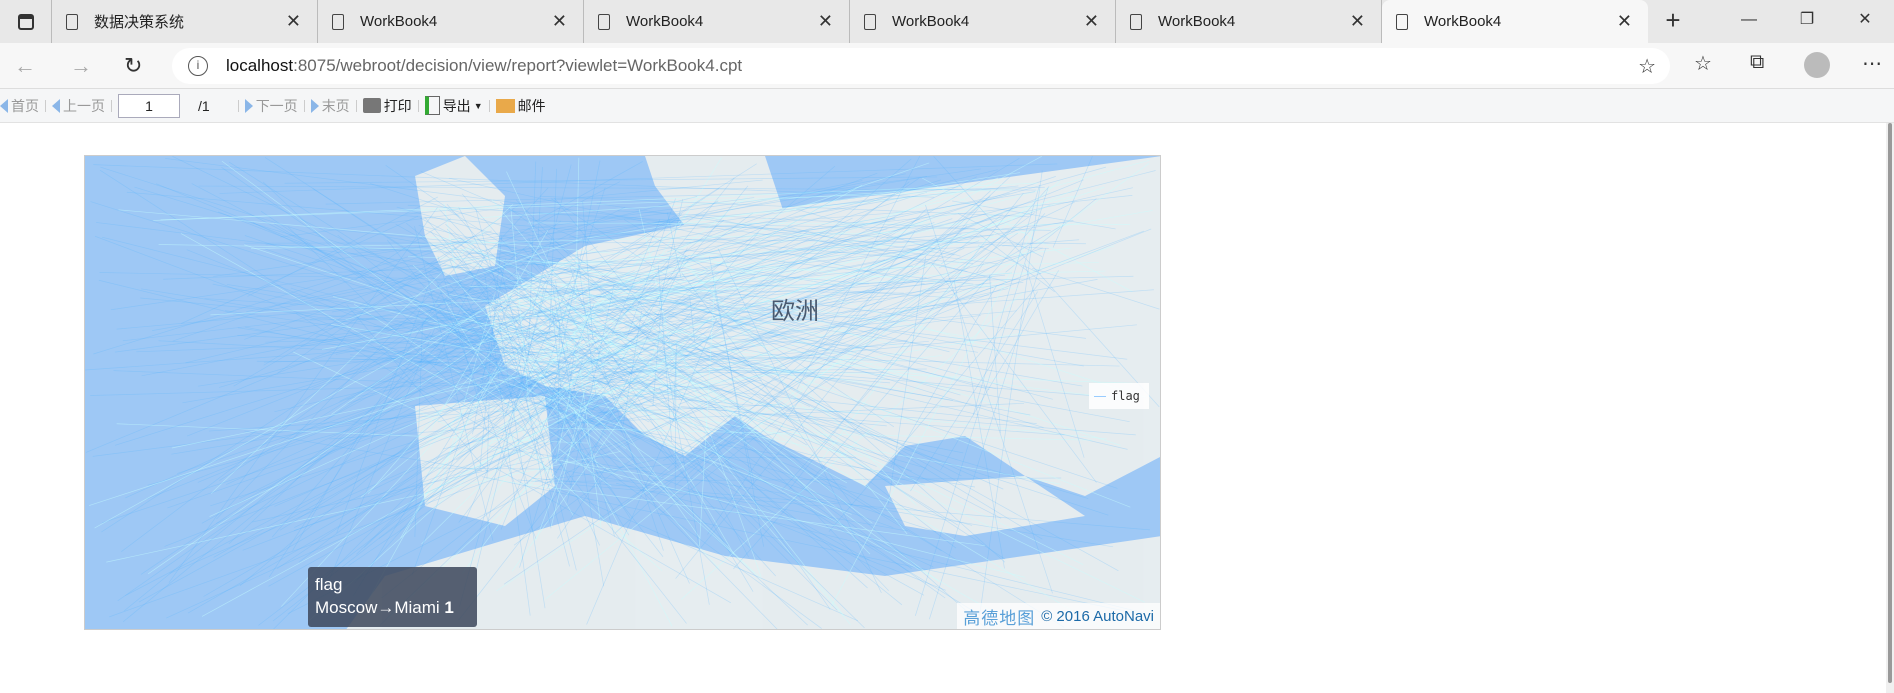  I want to click on more-icon: ⋯, so click(1872, 63).